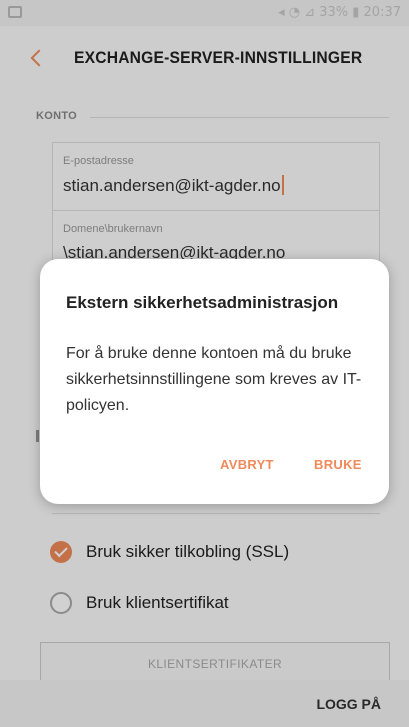 This screenshot has width=409, height=727. Describe the element at coordinates (338, 464) in the screenshot. I see `apply-button: BRUKE` at that location.